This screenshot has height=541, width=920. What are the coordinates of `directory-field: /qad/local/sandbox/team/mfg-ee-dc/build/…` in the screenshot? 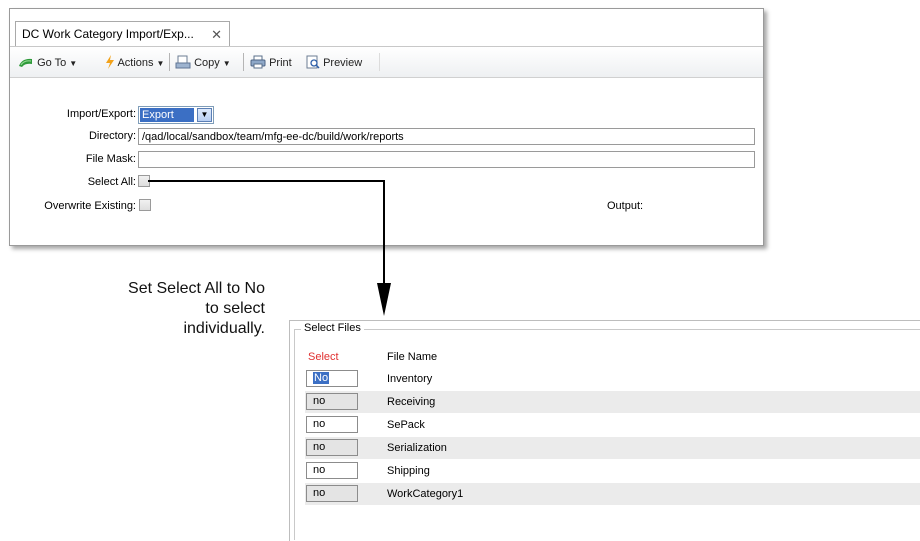 It's located at (446, 136).